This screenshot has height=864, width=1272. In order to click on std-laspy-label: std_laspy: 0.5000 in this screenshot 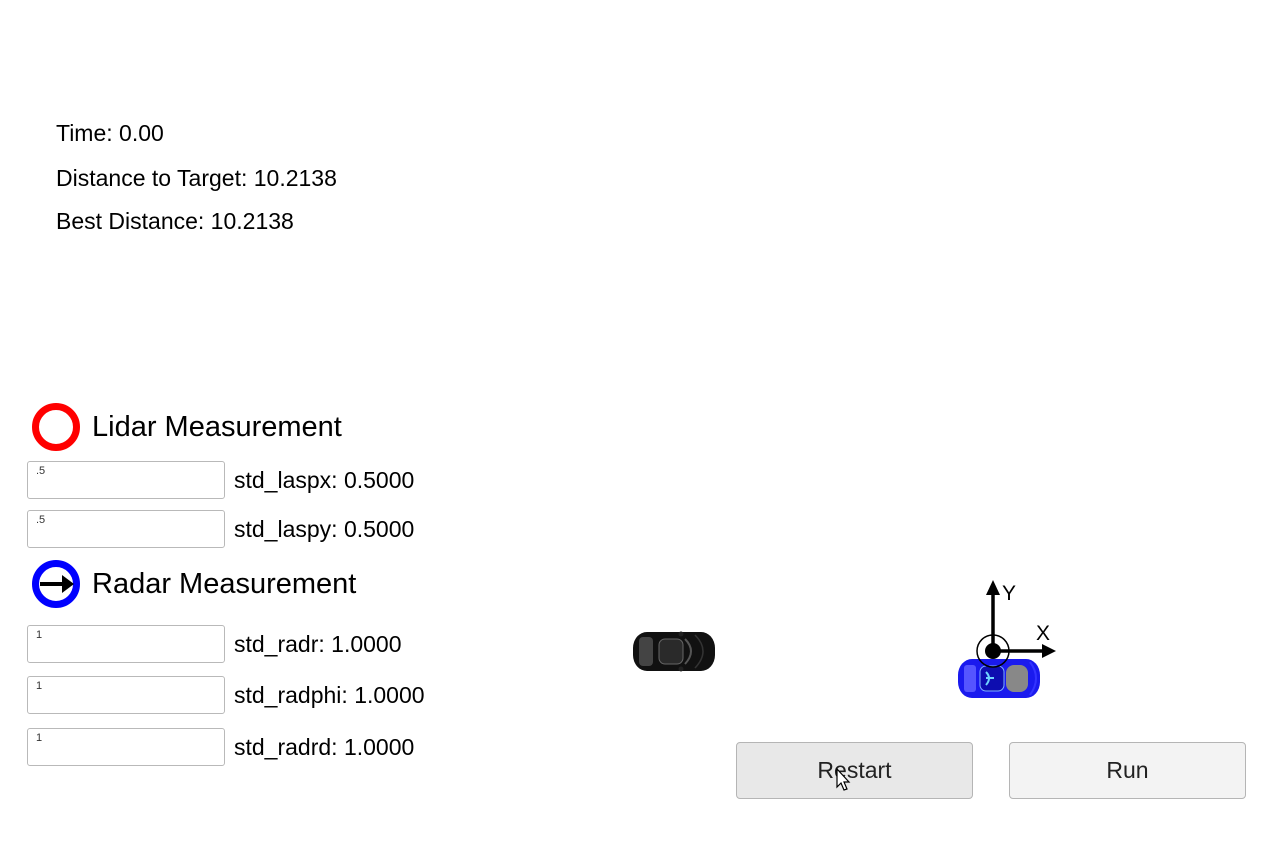, I will do `click(324, 528)`.